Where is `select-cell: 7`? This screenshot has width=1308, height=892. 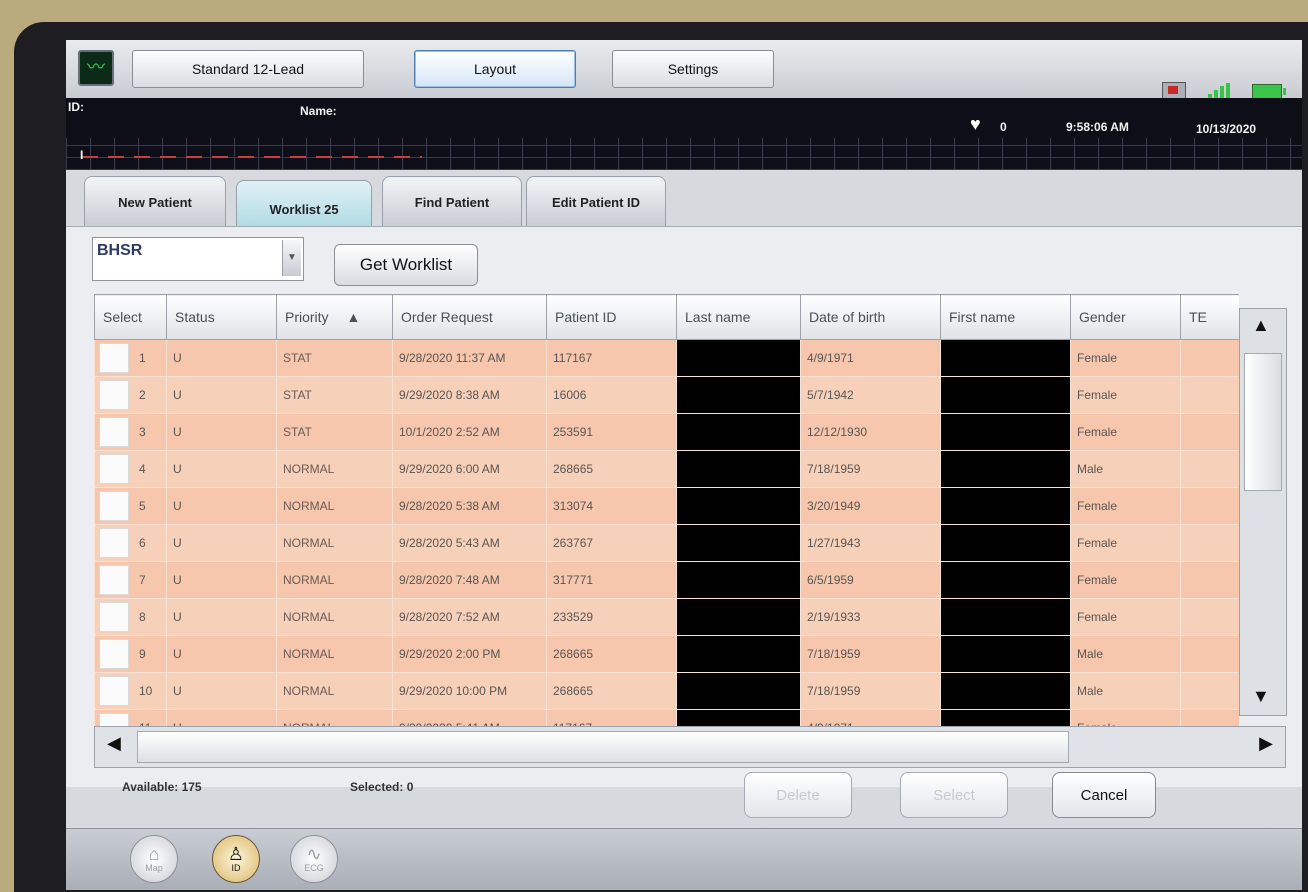 select-cell: 7 is located at coordinates (130, 580).